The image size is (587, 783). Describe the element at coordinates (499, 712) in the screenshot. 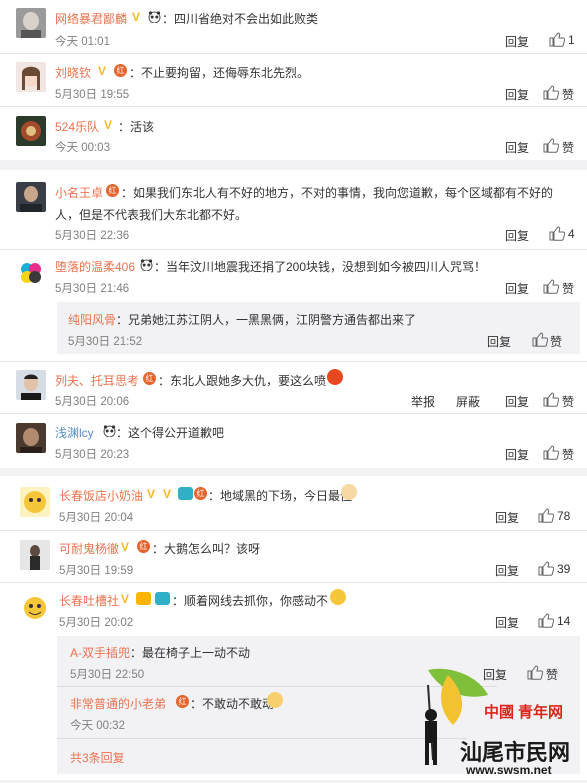

I see `watermark-line1: 中國` at that location.